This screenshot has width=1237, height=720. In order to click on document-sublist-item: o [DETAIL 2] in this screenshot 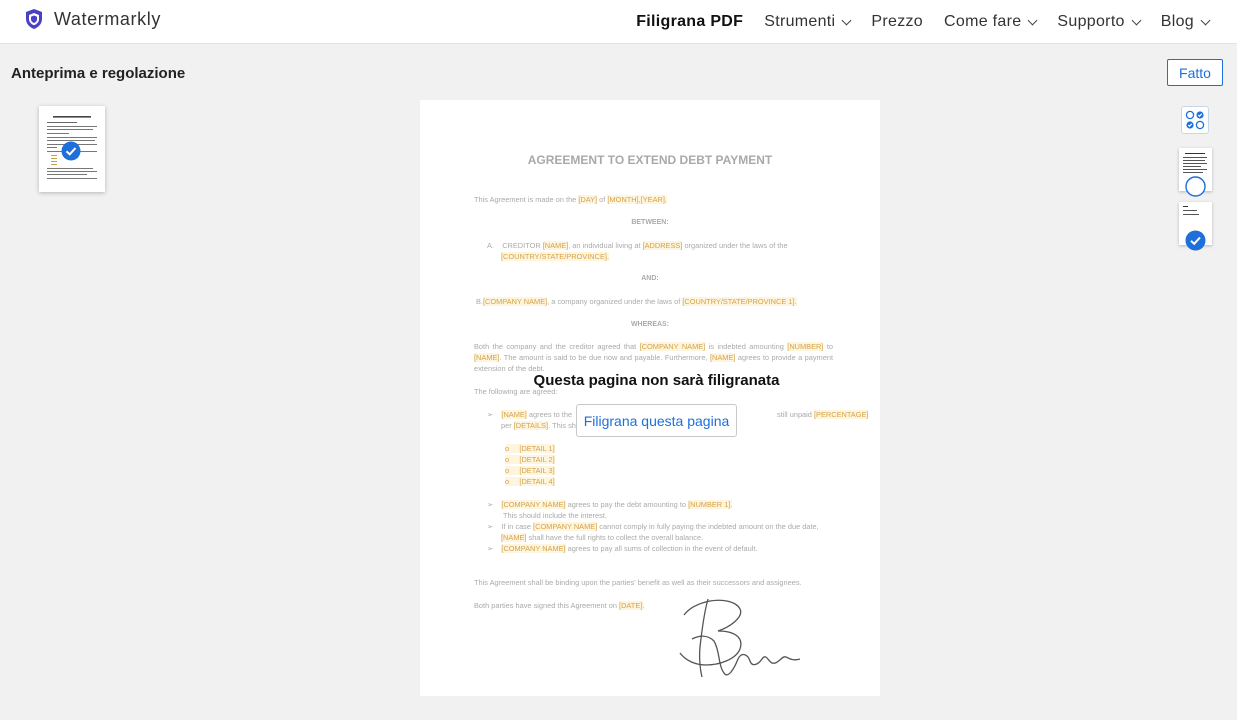, I will do `click(530, 459)`.